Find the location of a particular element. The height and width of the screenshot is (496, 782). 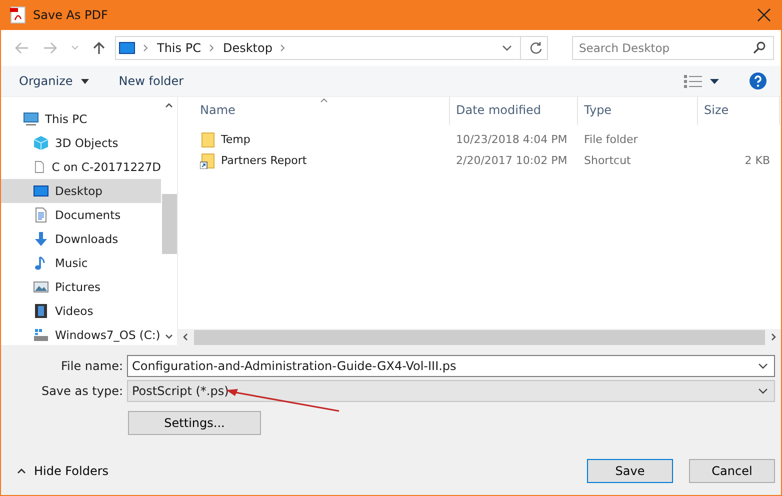

cancel-button: Cancel is located at coordinates (732, 471).